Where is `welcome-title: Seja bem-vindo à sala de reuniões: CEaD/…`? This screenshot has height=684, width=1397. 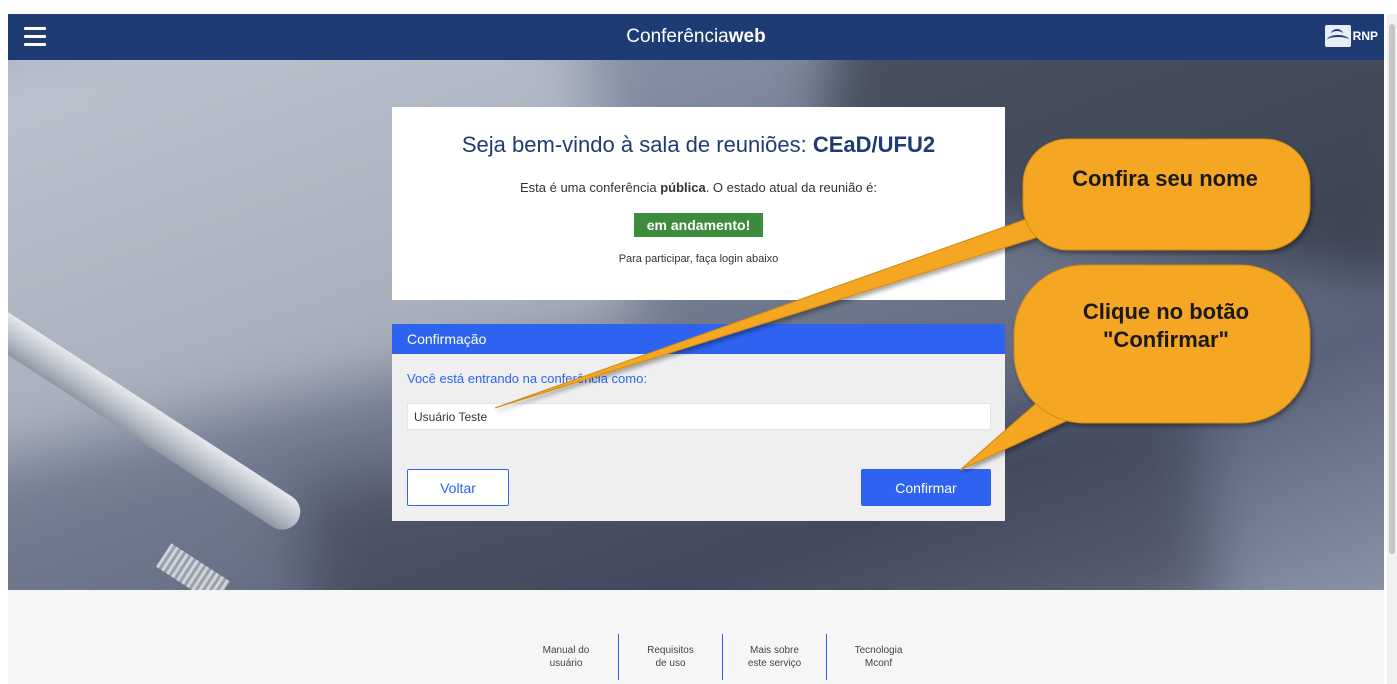
welcome-title: Seja bem-vindo à sala de reuniões: CEaD/… is located at coordinates (698, 145).